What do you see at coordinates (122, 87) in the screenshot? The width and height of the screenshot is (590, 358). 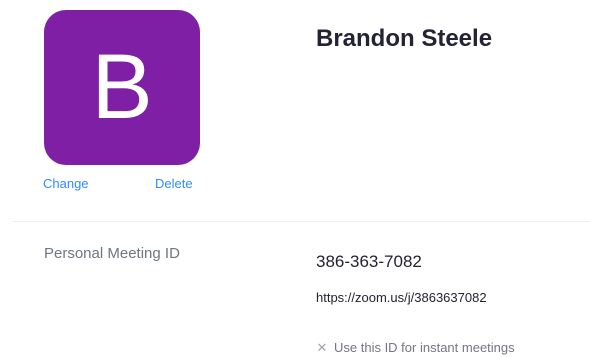 I see `avatar: B` at bounding box center [122, 87].